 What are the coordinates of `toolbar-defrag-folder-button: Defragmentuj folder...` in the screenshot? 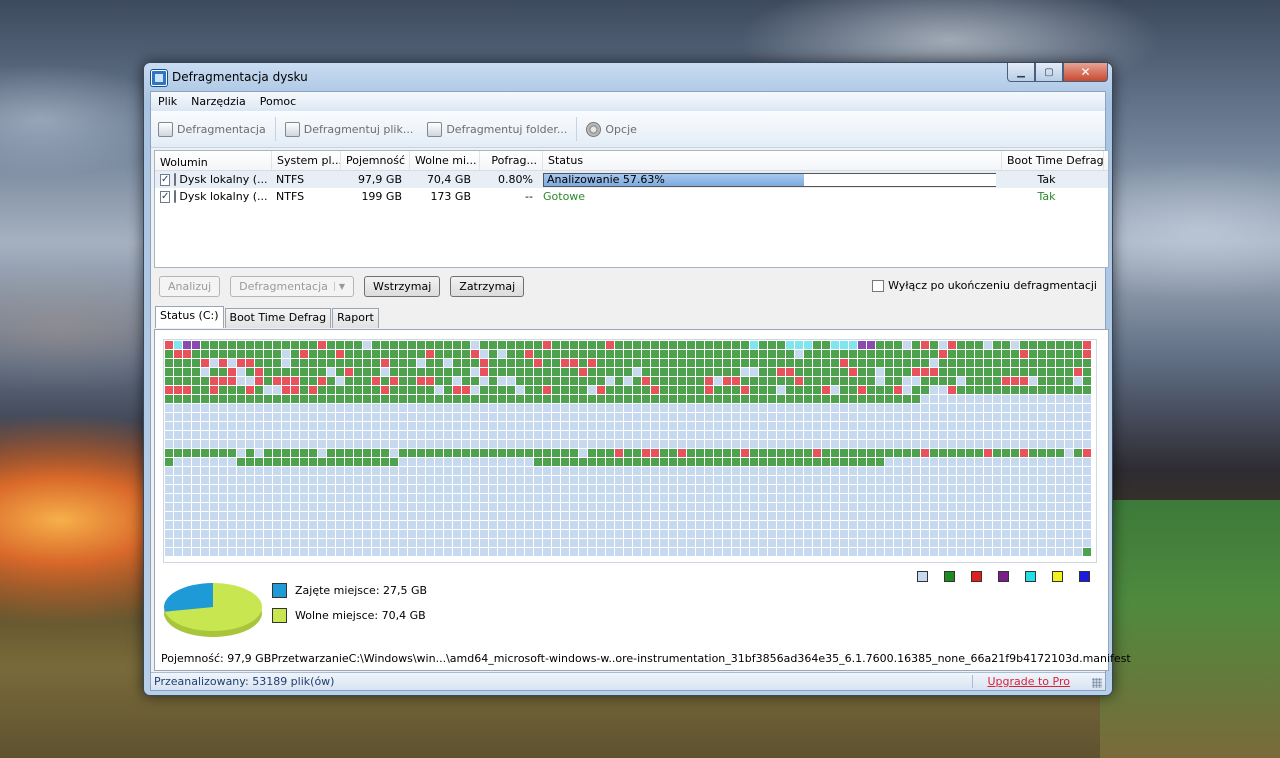 It's located at (497, 129).